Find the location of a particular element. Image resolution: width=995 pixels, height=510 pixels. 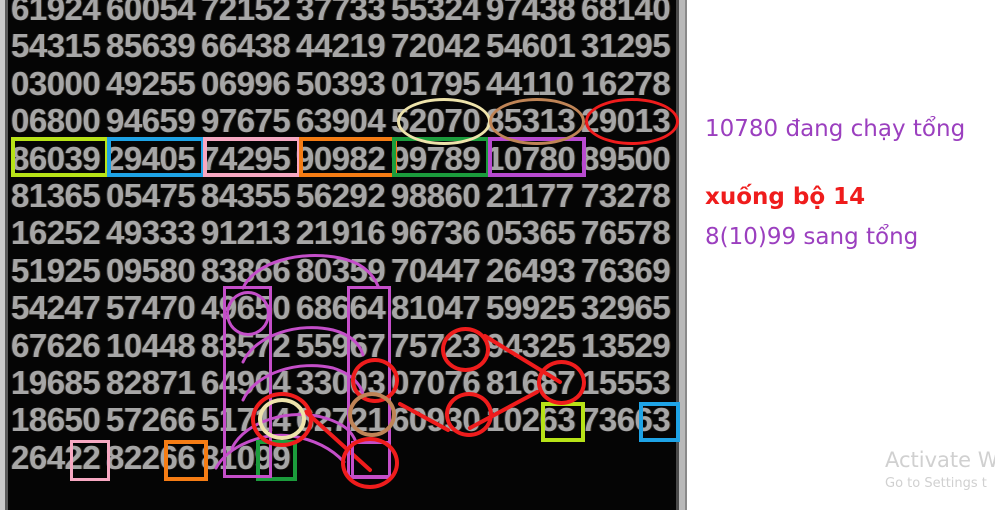

number-cell: 81047 is located at coordinates (436, 308).